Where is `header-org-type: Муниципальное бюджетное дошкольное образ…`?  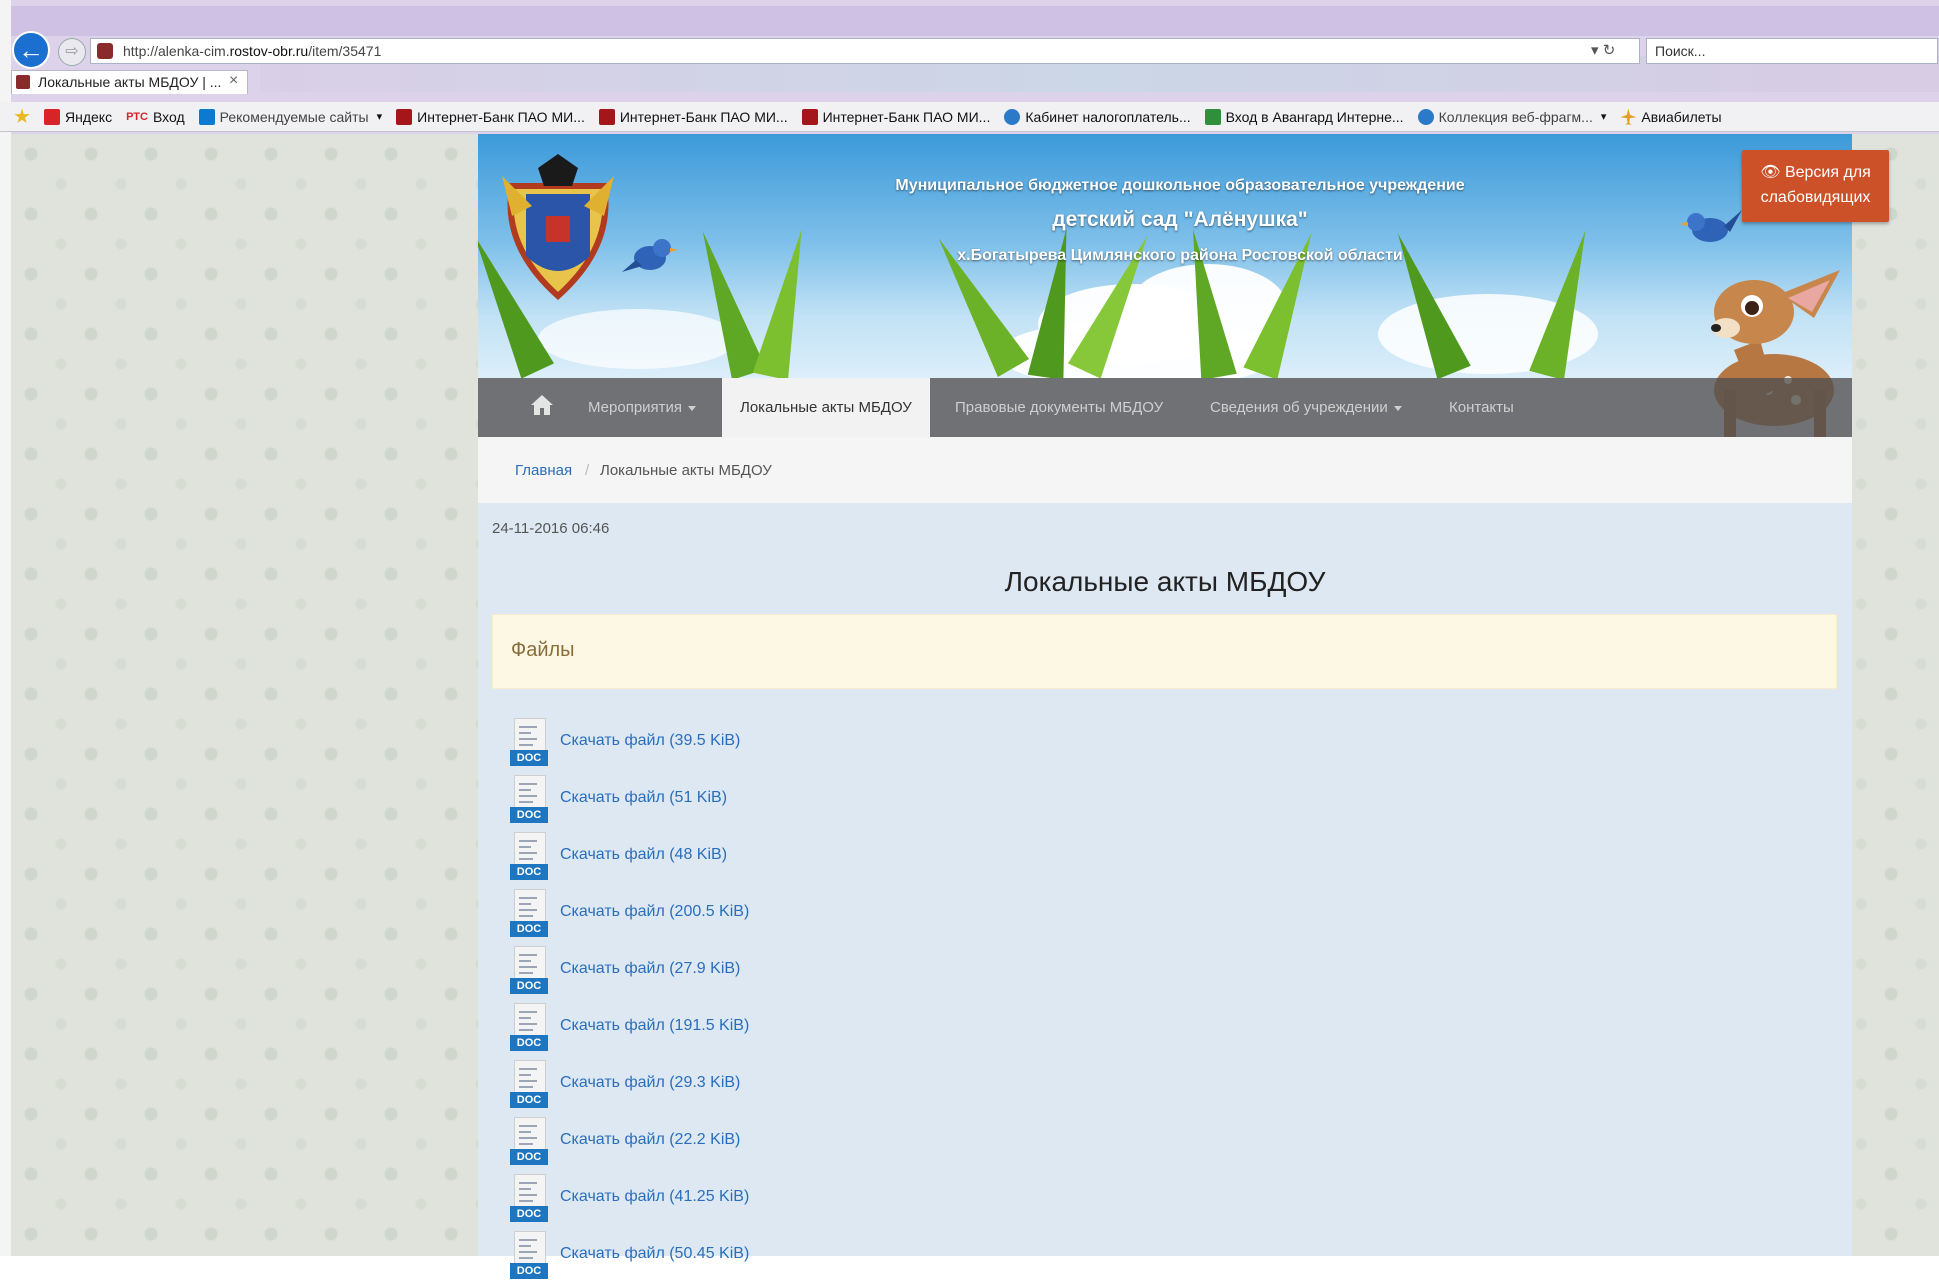 header-org-type: Муниципальное бюджетное дошкольное образ… is located at coordinates (1180, 185).